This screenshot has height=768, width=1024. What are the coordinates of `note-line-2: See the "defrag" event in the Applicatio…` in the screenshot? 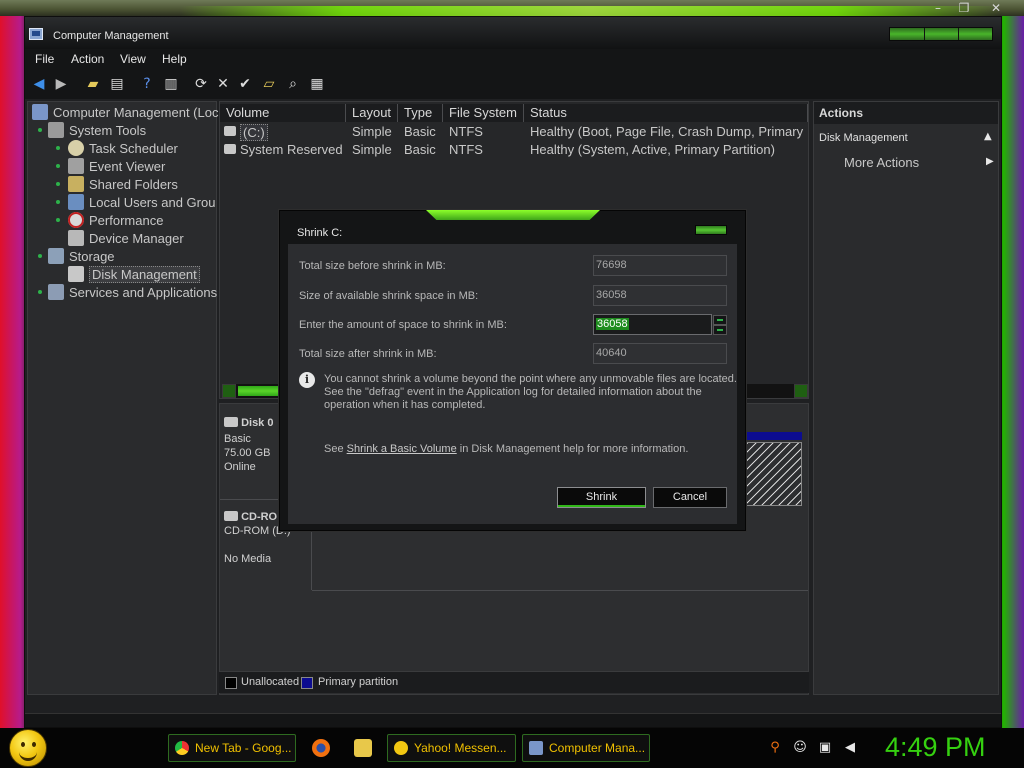 It's located at (513, 392).